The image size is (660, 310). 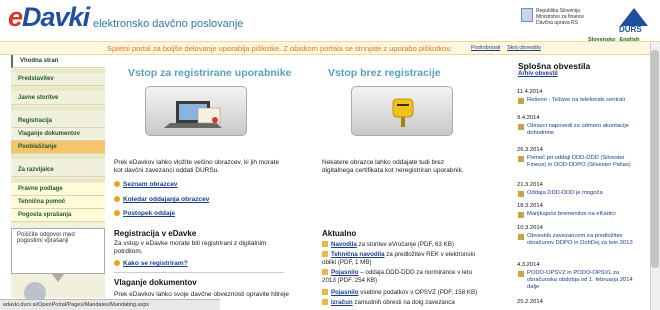 I want to click on mailbox-icon, so click(x=403, y=112).